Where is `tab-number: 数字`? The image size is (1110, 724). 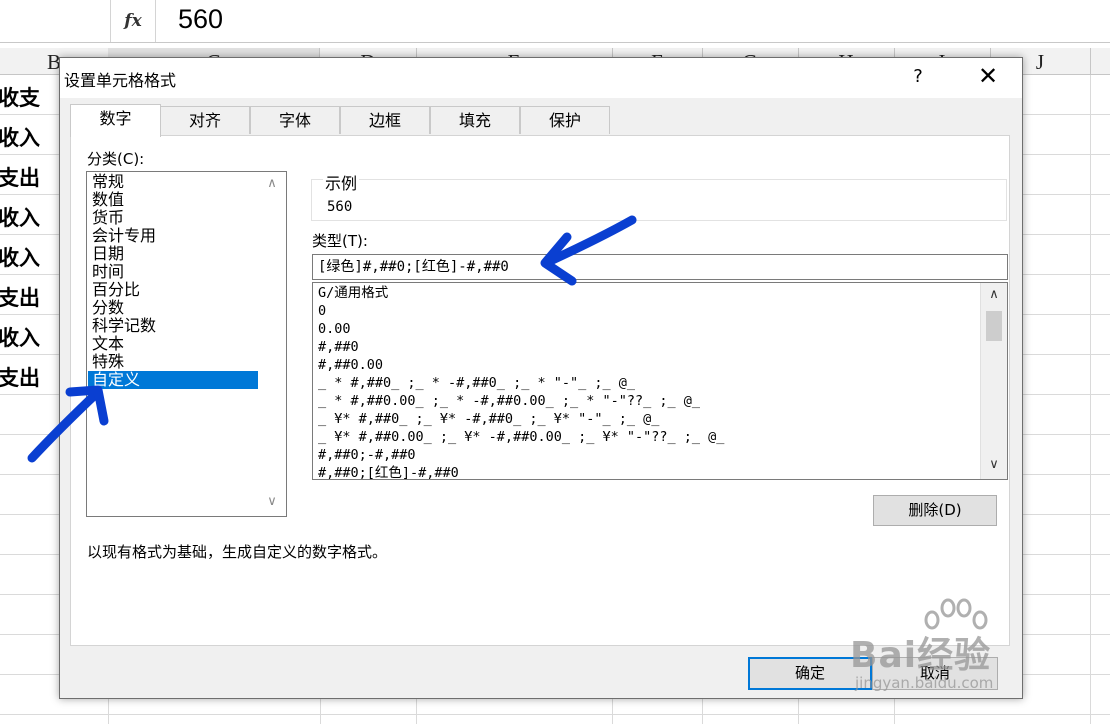
tab-number: 数字 is located at coordinates (115, 120).